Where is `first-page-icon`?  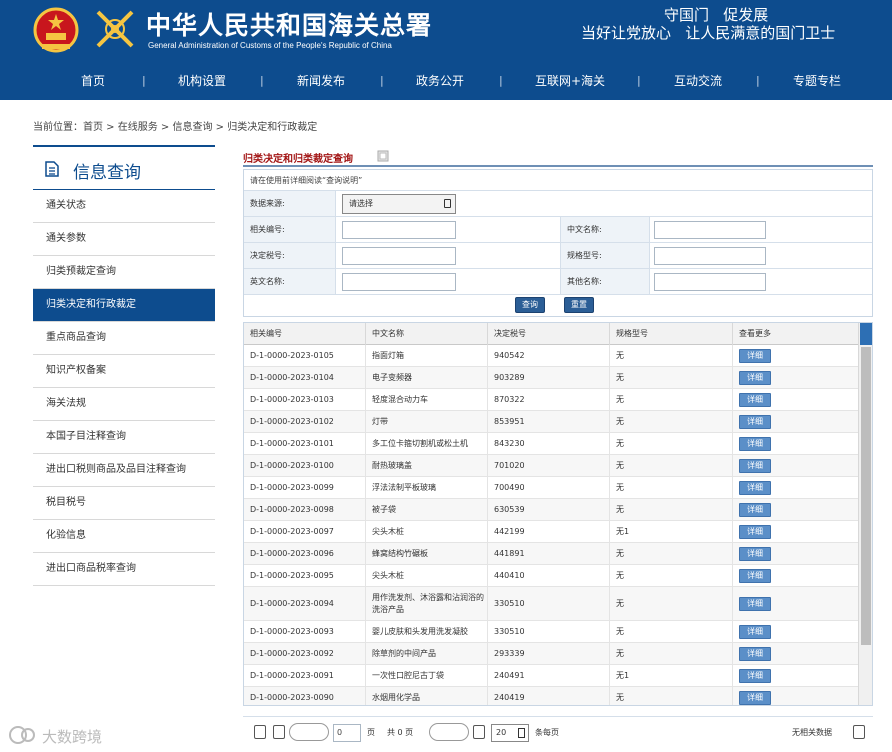
first-page-icon is located at coordinates (260, 732).